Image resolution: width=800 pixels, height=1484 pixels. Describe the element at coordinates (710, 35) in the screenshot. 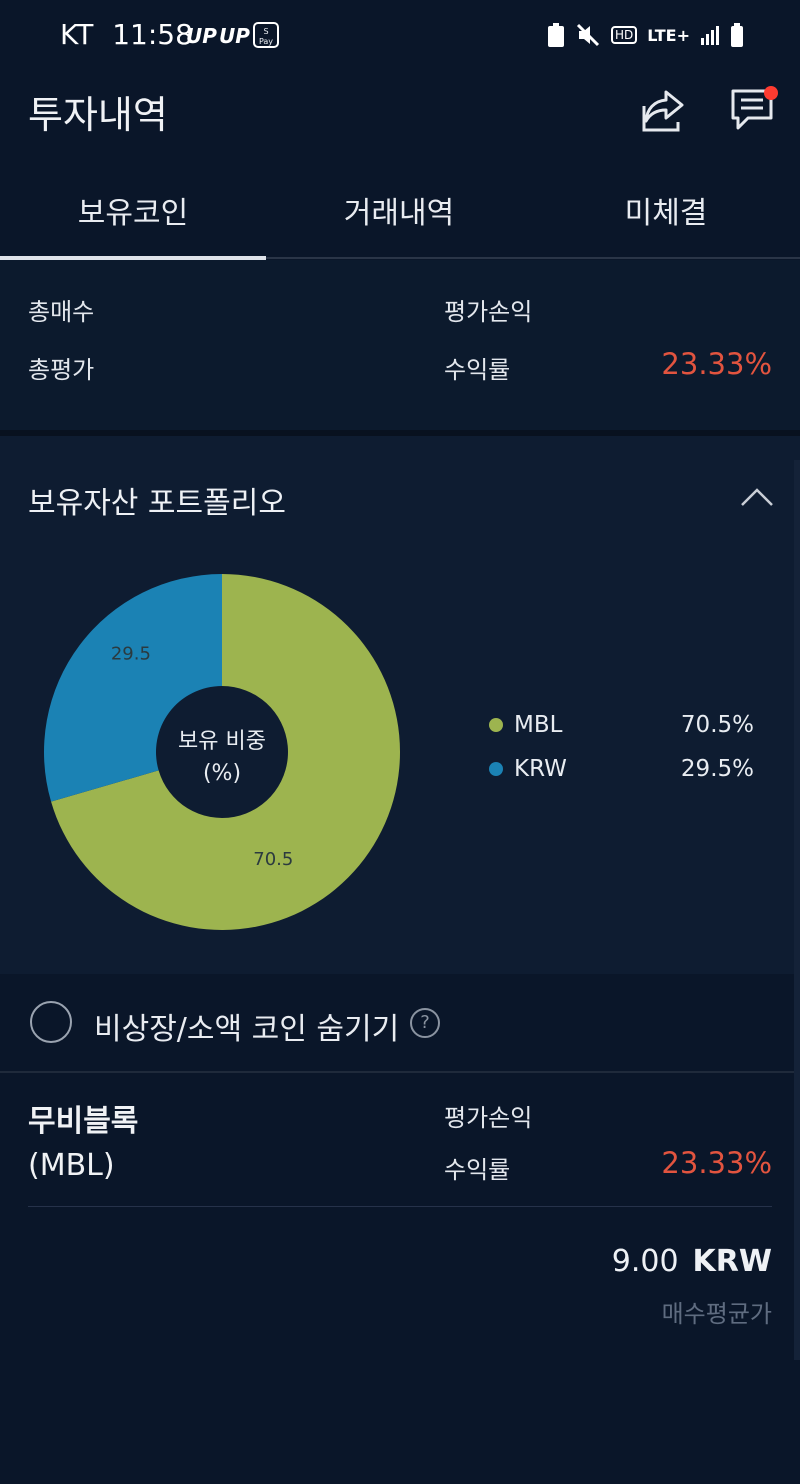

I see `signal-icon` at that location.